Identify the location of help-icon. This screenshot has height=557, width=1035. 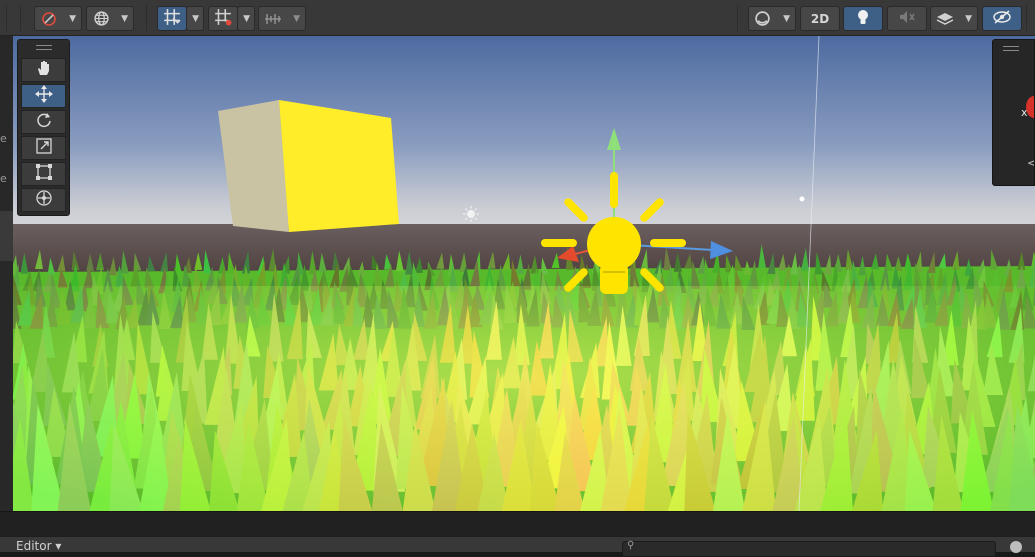
(1016, 547).